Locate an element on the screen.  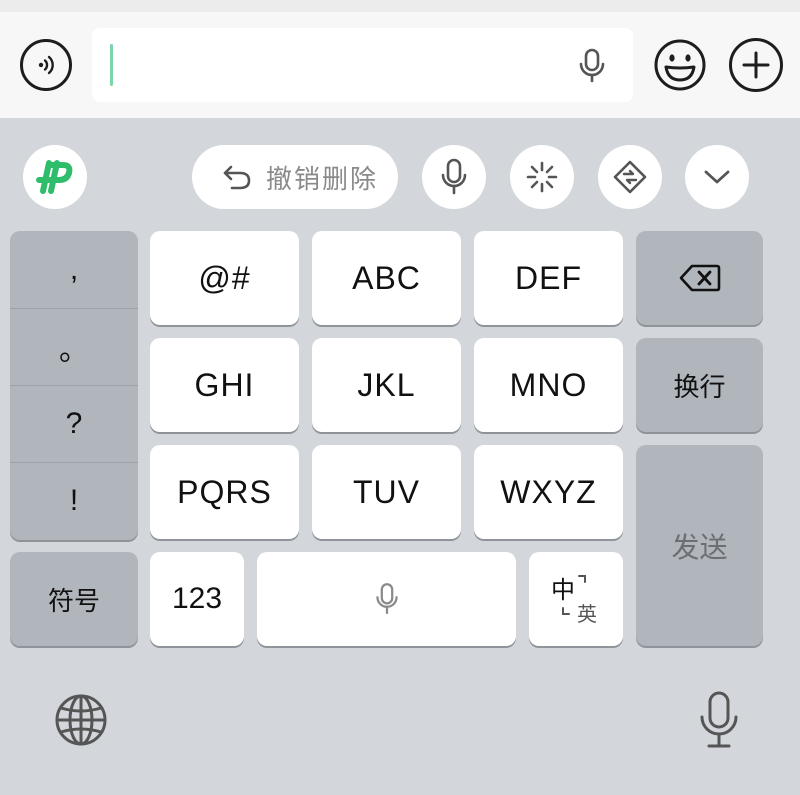
numbers-key: 123 is located at coordinates (197, 599).